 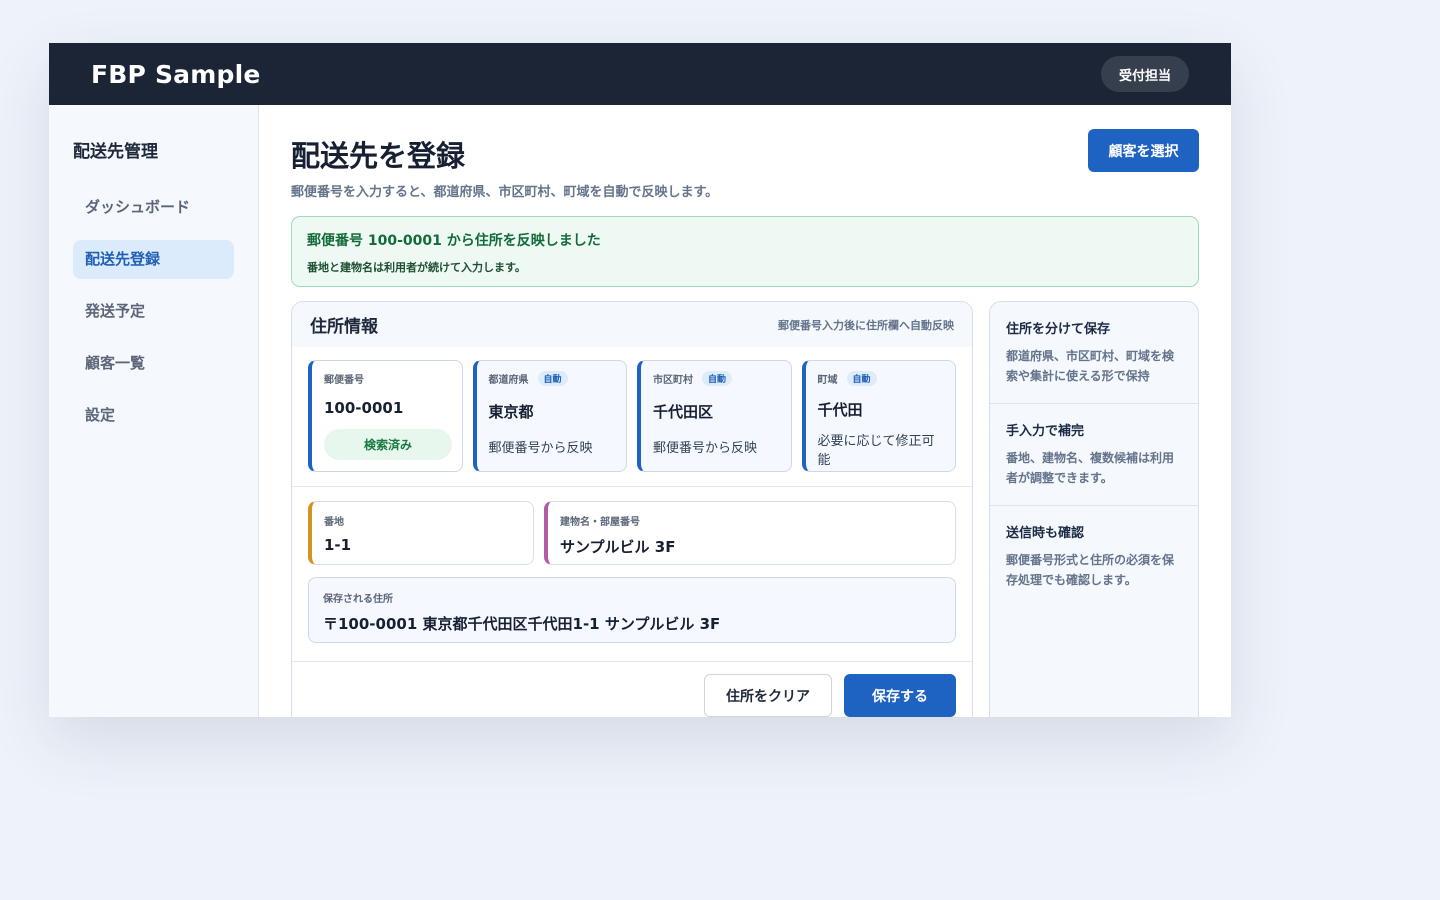 I want to click on alert-title: 郵便番号 100-0001 から住所を反映しました, so click(x=454, y=241).